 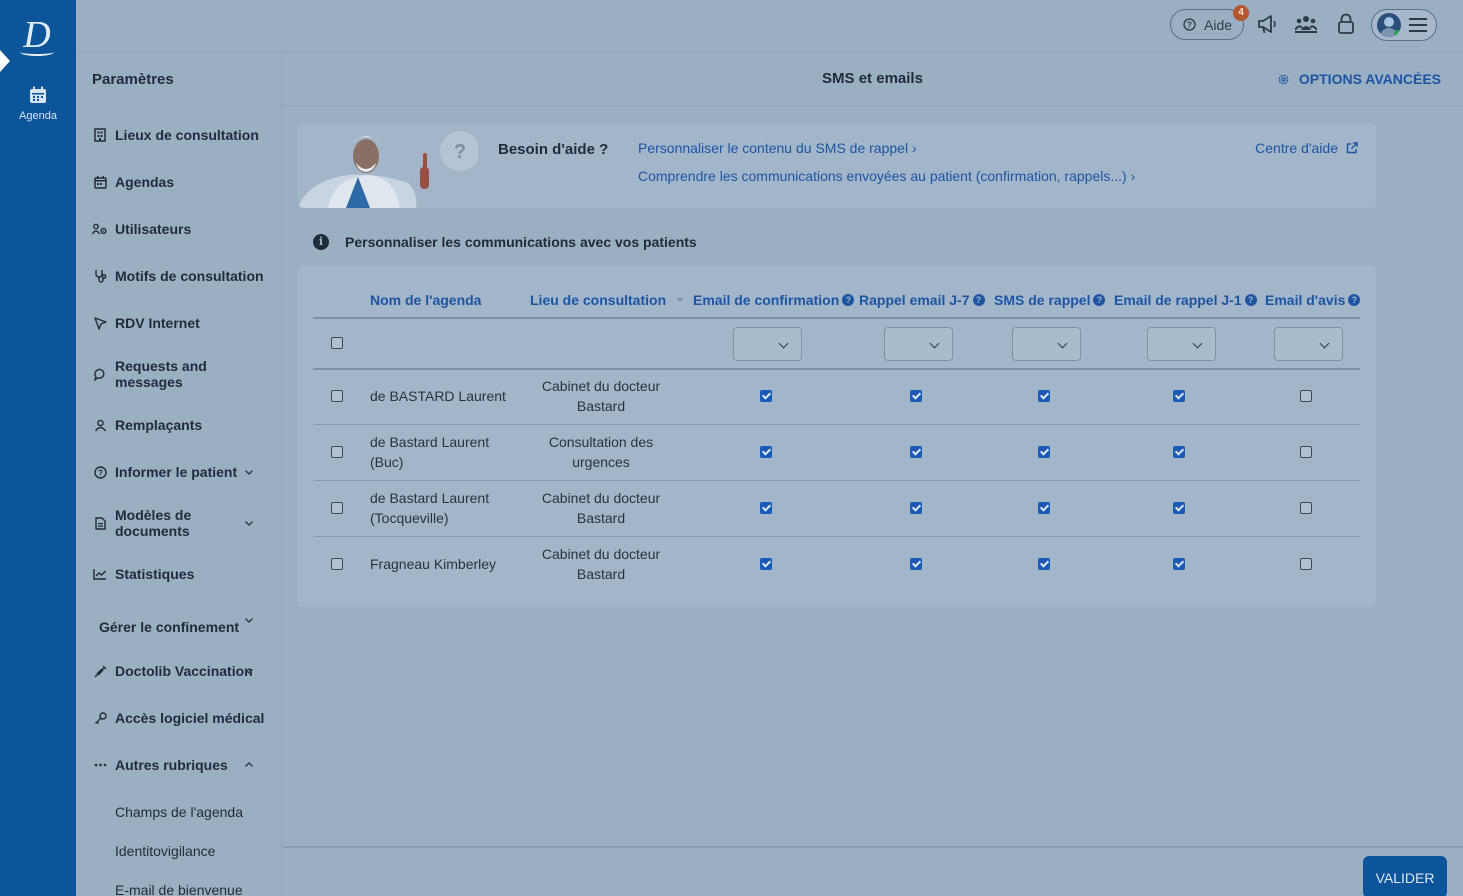 I want to click on help-center-link: Centre d'aide, so click(x=1306, y=148).